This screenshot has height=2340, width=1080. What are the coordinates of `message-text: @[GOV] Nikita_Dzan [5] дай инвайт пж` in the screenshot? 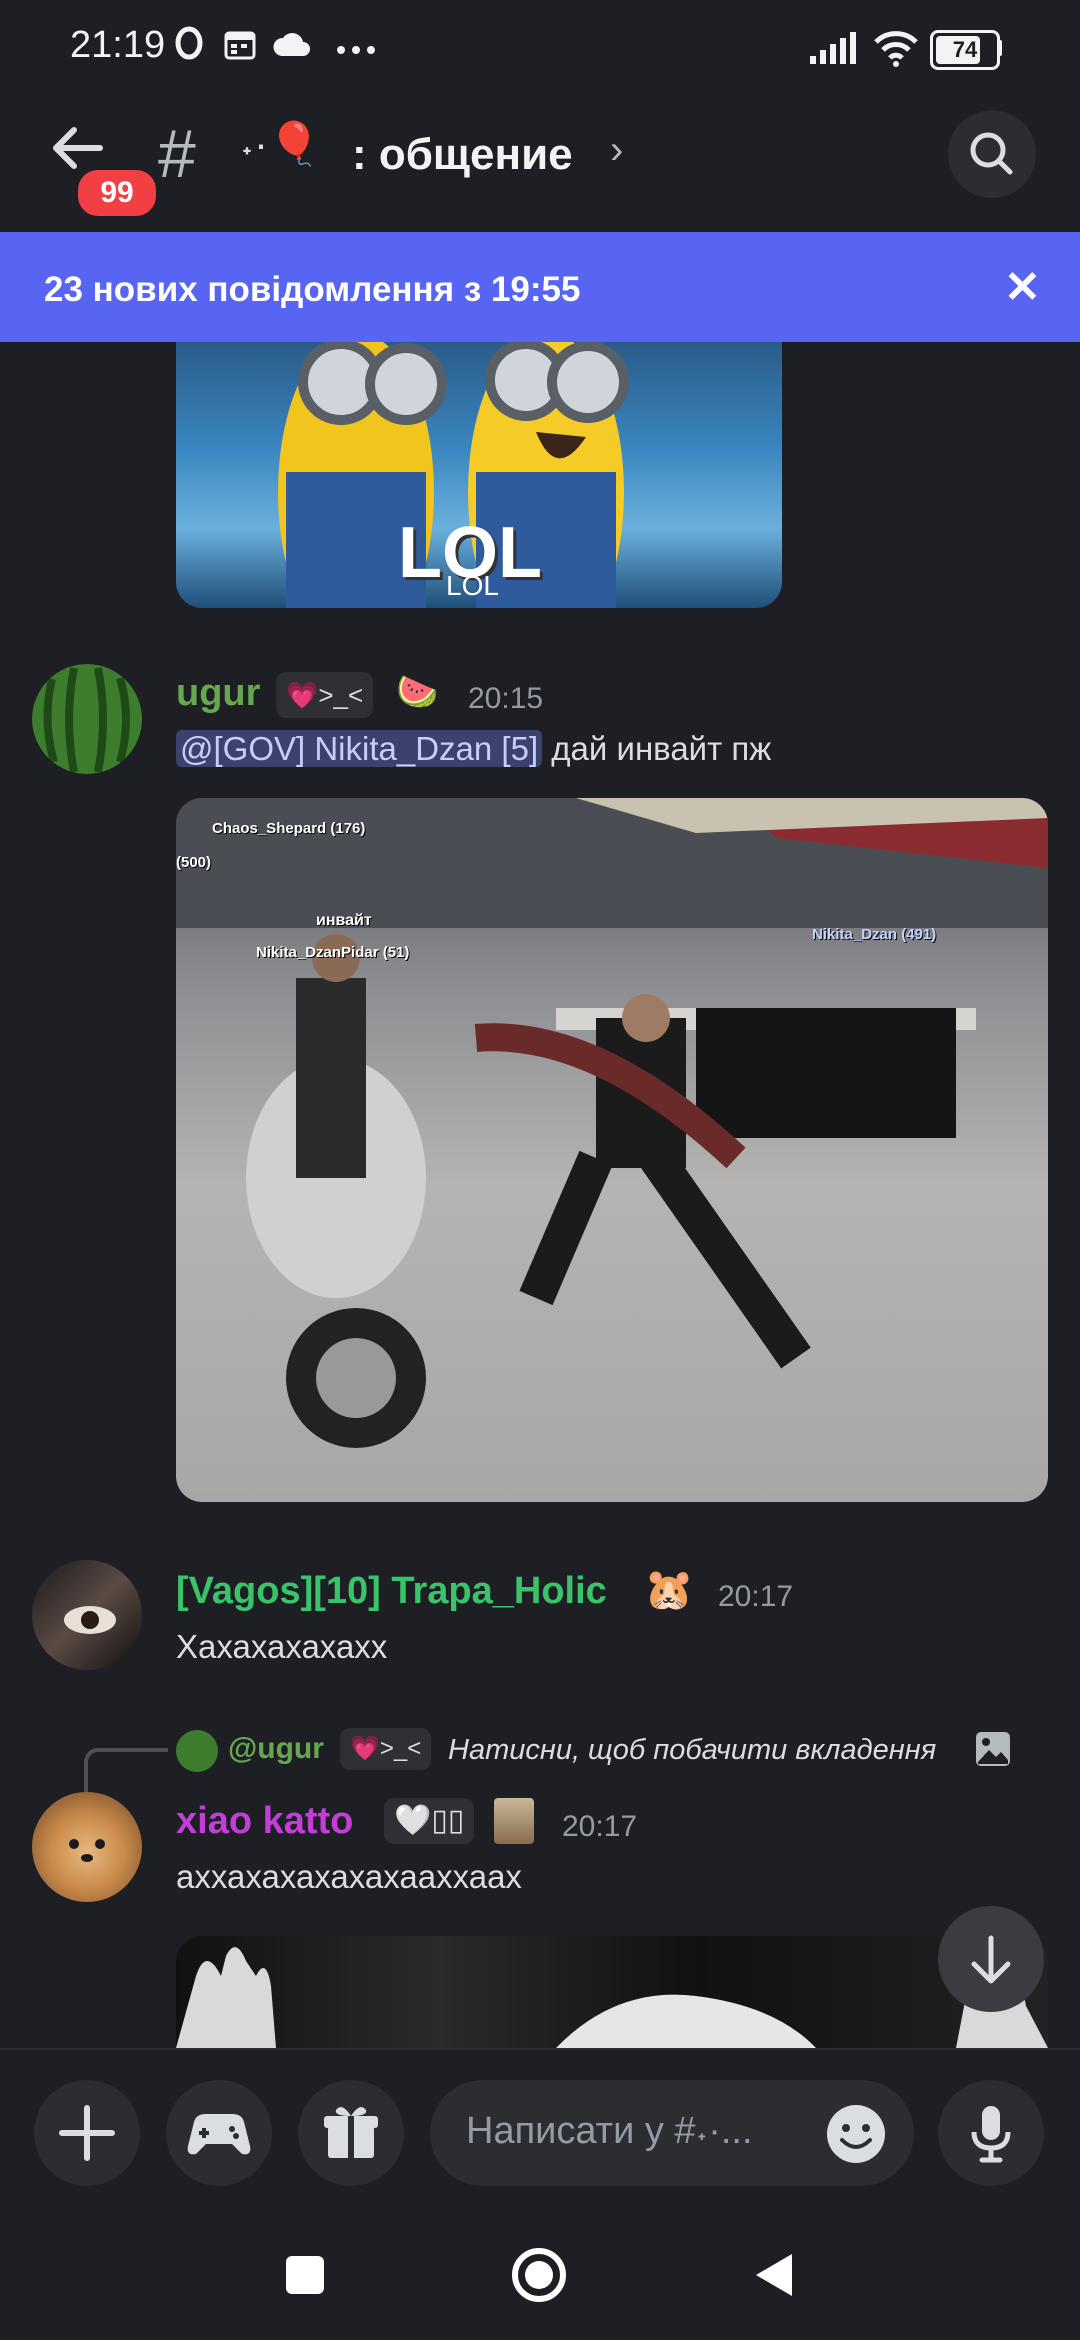 It's located at (473, 749).